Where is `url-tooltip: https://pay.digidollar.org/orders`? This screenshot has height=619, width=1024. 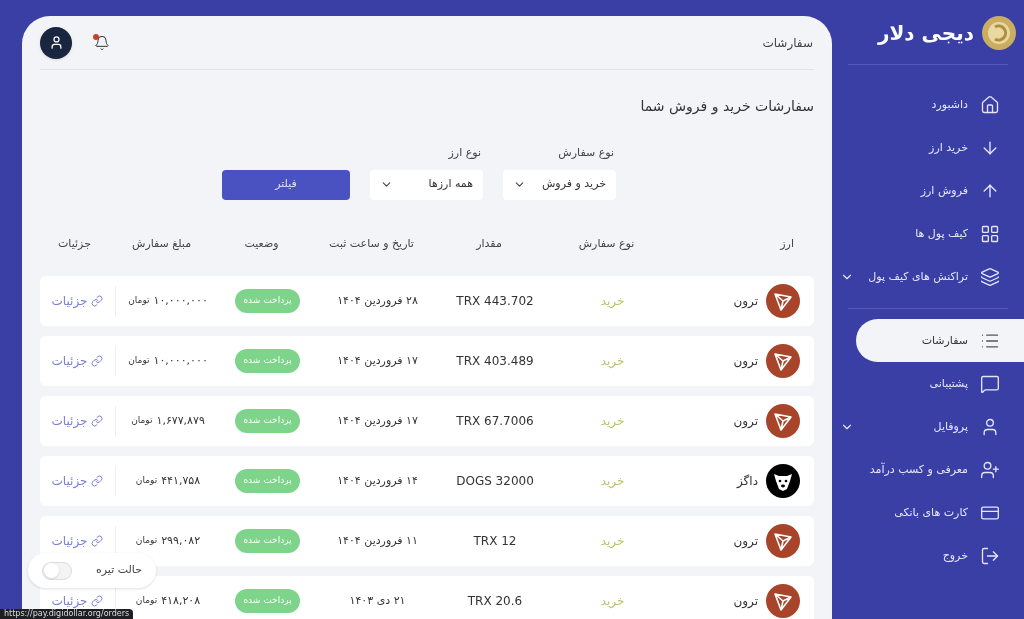 url-tooltip: https://pay.digidollar.org/orders is located at coordinates (67, 614).